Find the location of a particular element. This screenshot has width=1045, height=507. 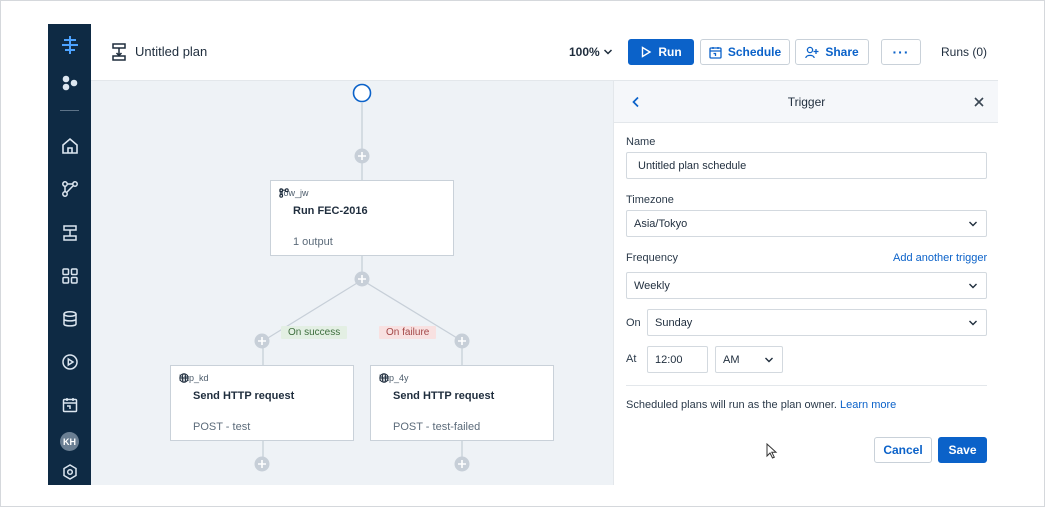

more-button: ··· is located at coordinates (901, 52).